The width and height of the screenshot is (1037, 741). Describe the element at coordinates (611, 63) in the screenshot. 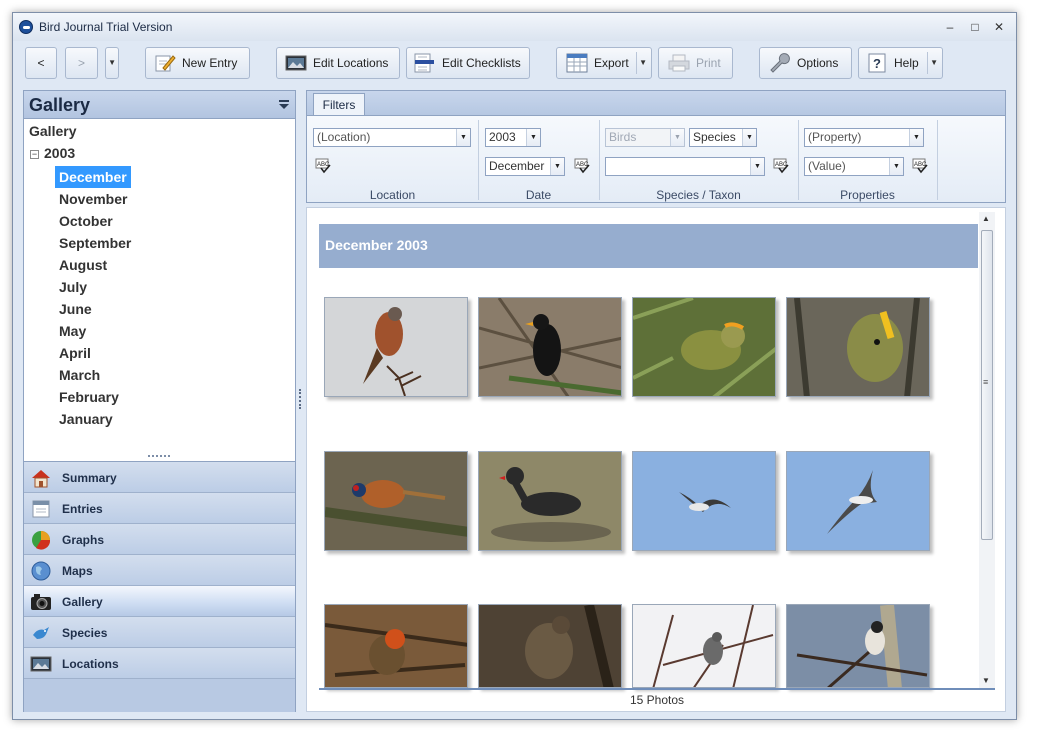

I see `export-label: Export` at that location.